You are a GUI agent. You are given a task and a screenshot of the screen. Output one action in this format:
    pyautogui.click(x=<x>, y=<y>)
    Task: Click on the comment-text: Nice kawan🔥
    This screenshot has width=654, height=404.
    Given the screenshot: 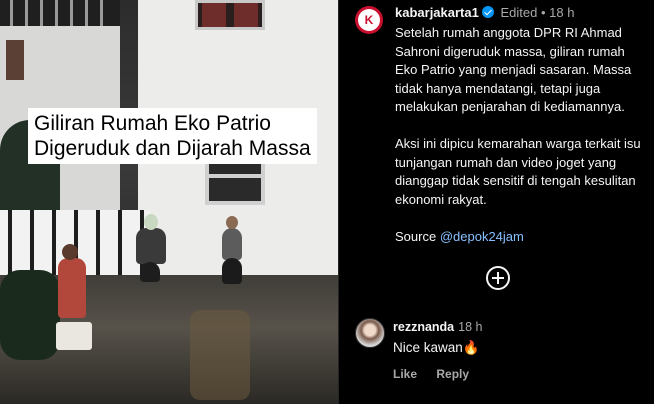 What is the action you would take?
    pyautogui.click(x=436, y=348)
    